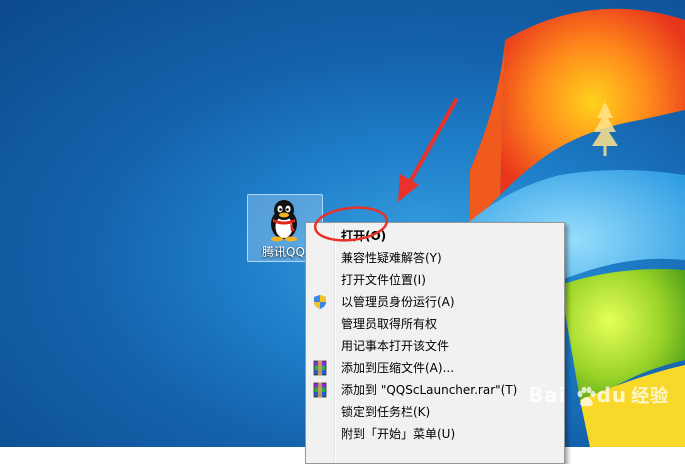 This screenshot has width=685, height=464. I want to click on menu-item-pin-to-taskbar: 锁定到任务栏(K), so click(435, 412).